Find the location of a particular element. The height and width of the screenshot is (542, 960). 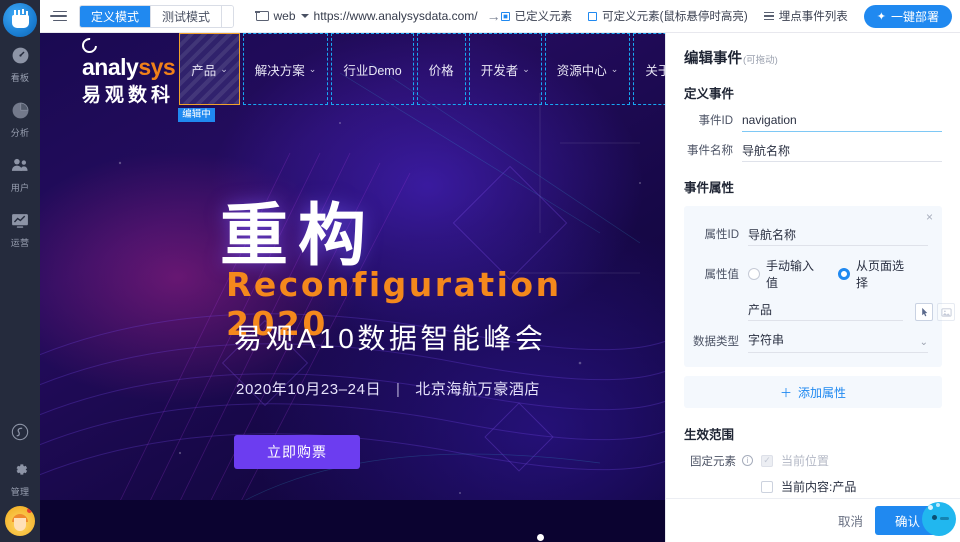

cancel-button: 取消 is located at coordinates (850, 520).